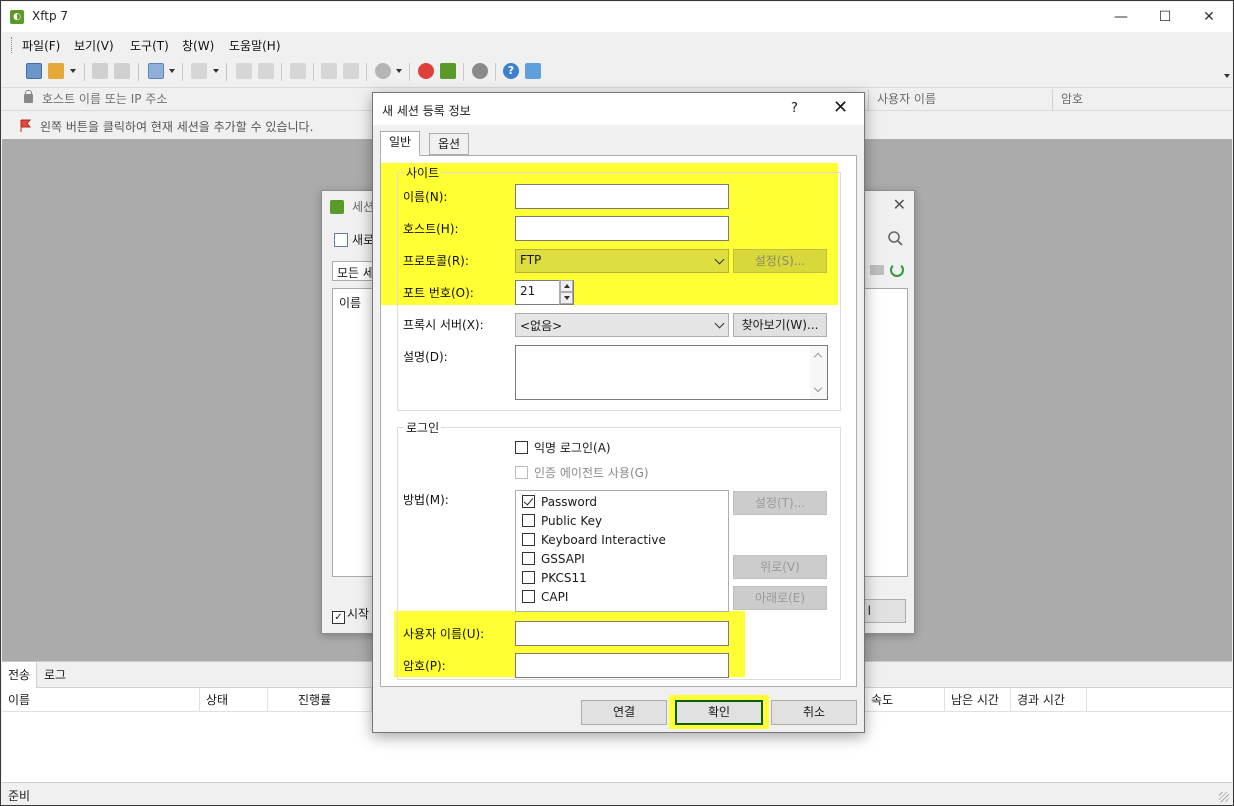 The height and width of the screenshot is (806, 1234). Describe the element at coordinates (545, 597) in the screenshot. I see `method-capi: CAPI` at that location.